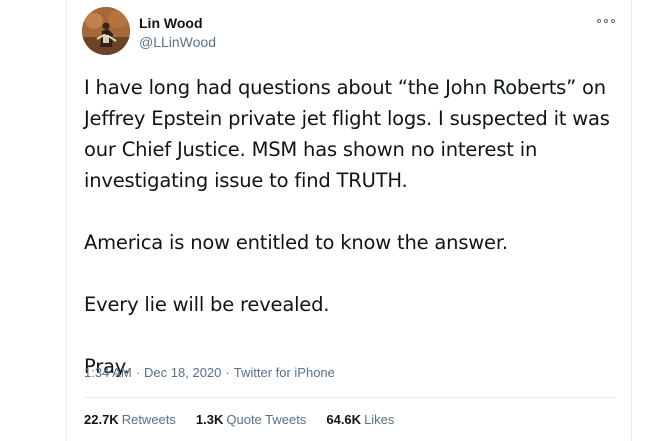 Image resolution: width=650 pixels, height=441 pixels. I want to click on retweets-label: Retweets, so click(148, 419).